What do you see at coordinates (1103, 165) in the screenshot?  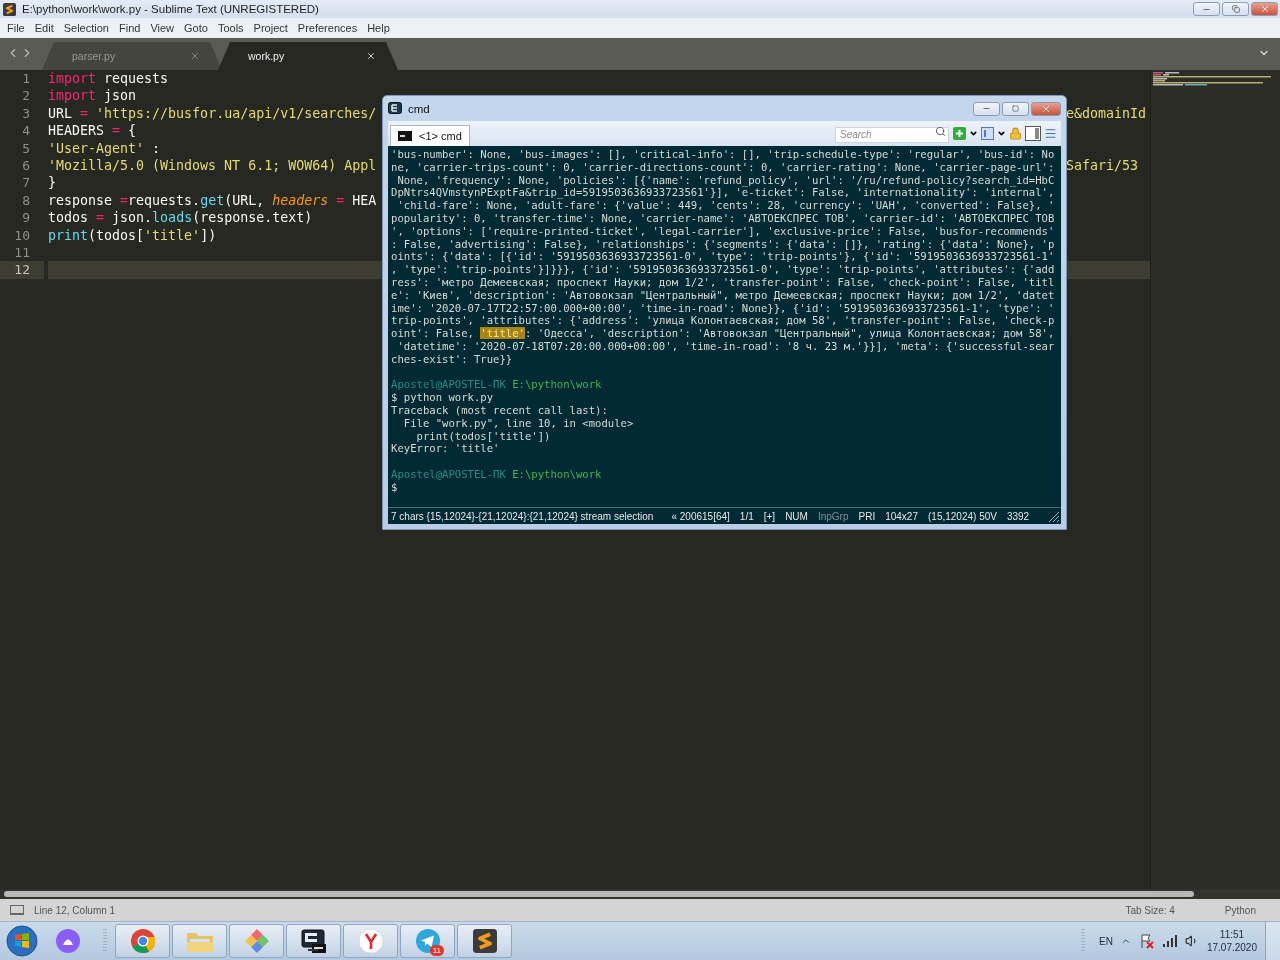 I see `code-line: Safari/53` at bounding box center [1103, 165].